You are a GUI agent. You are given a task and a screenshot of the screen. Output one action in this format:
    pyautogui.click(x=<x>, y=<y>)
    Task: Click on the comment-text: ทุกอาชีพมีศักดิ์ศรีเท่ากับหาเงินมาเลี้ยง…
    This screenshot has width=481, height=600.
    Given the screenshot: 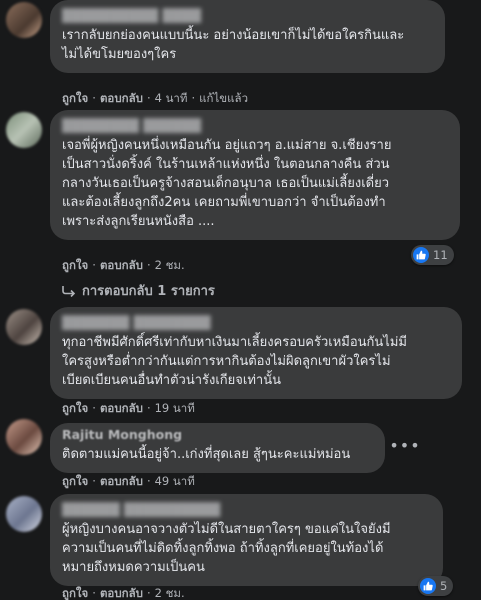 What is the action you would take?
    pyautogui.click(x=234, y=361)
    